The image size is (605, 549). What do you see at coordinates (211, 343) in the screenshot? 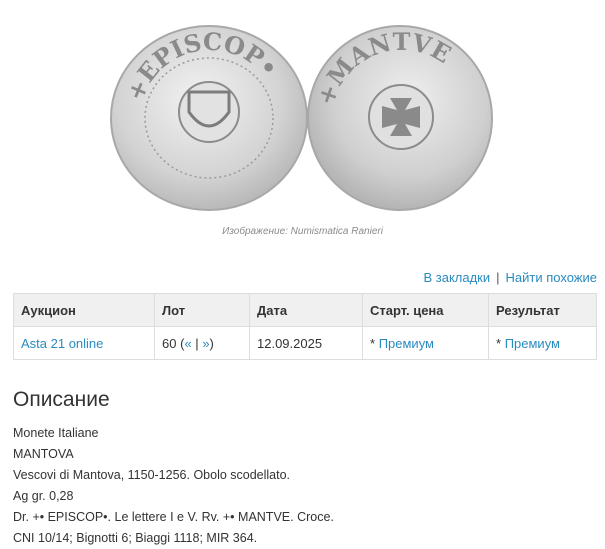
I see `lot-paren-close: )` at bounding box center [211, 343].